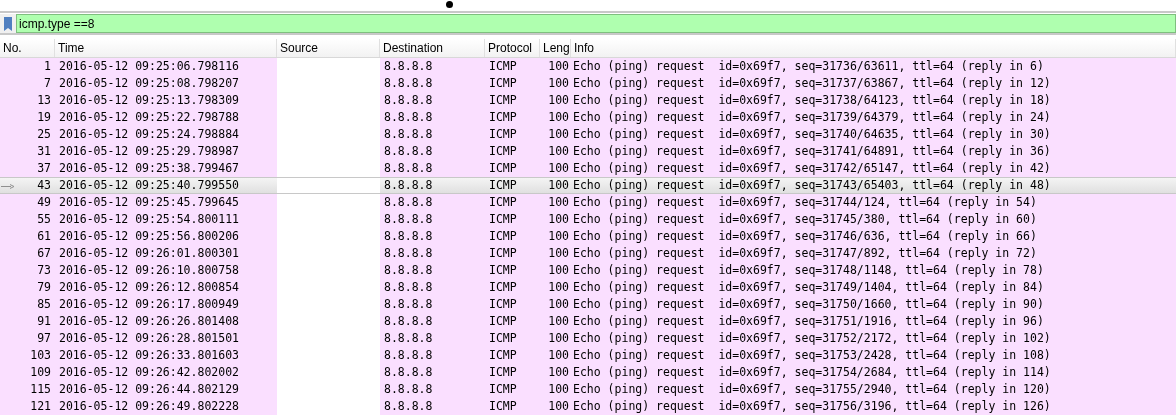 This screenshot has width=1176, height=418. I want to click on packet-number: 91, so click(44, 321).